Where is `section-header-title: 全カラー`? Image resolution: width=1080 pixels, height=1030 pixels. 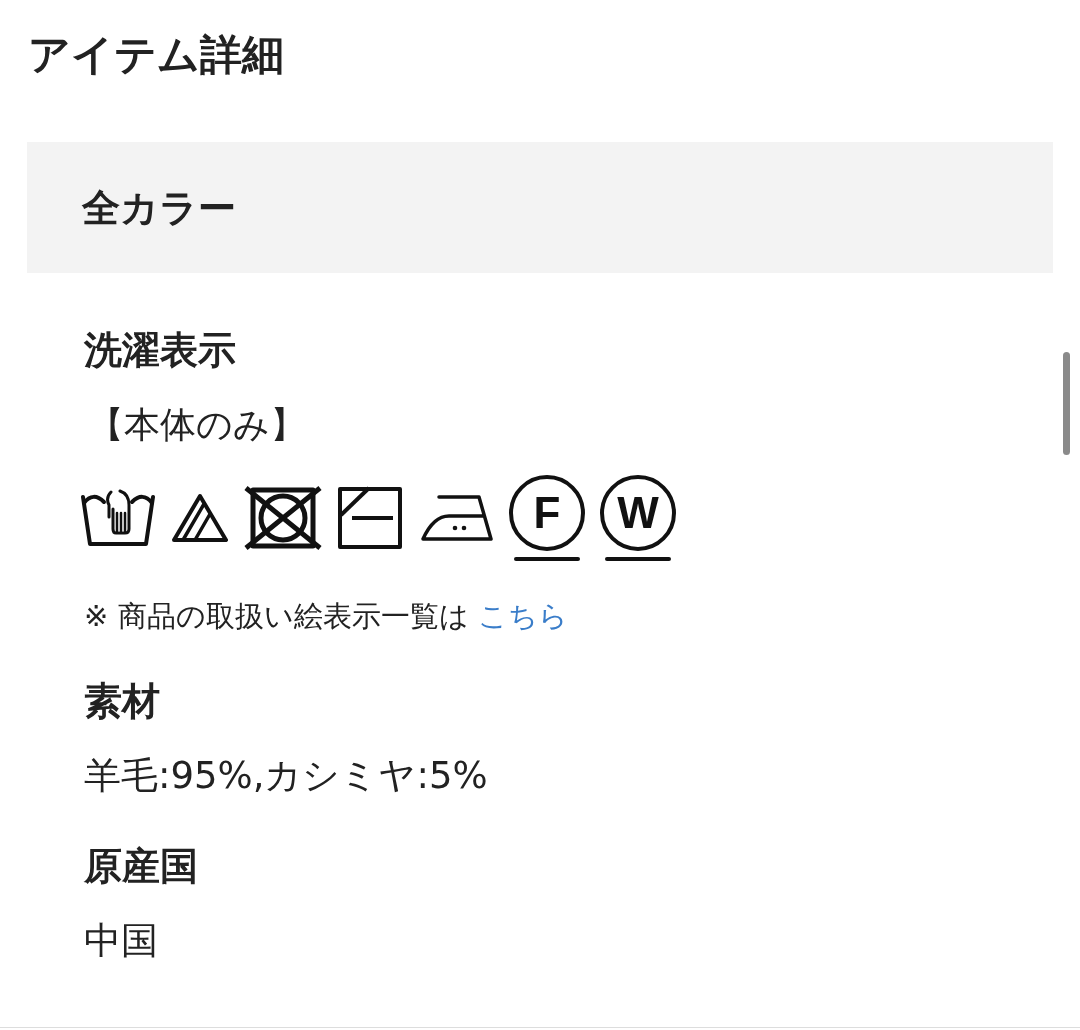 section-header-title: 全カラー is located at coordinates (159, 208).